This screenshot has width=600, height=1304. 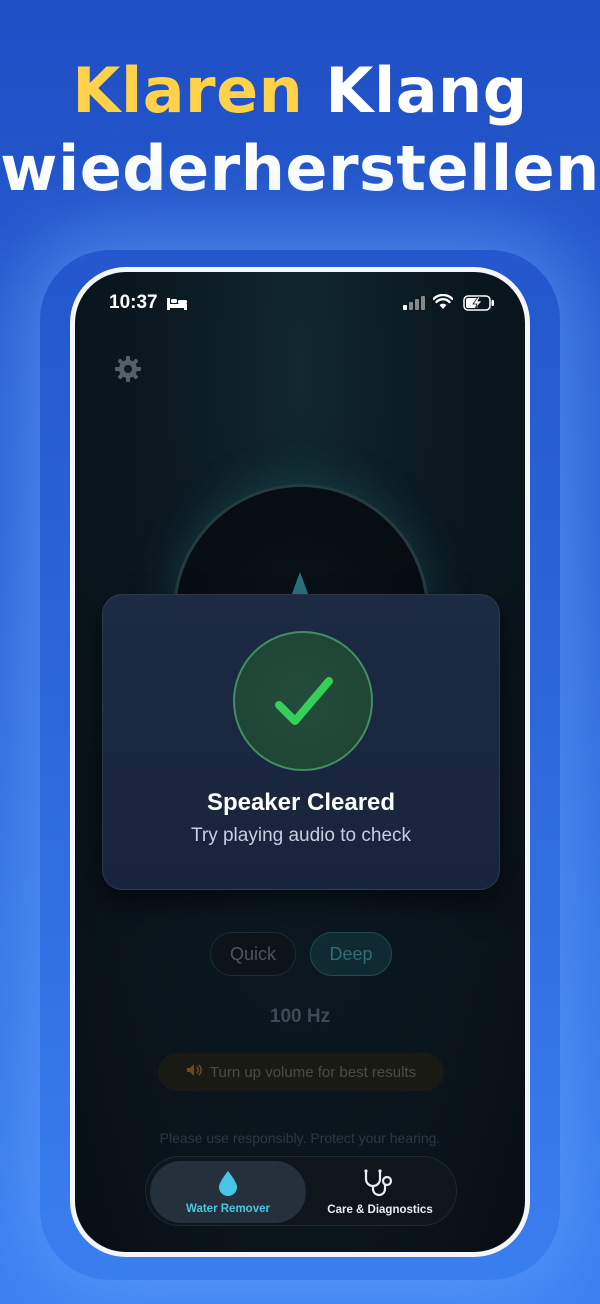 I want to click on dialog-subtitle: Try playing audio to check, so click(x=301, y=835).